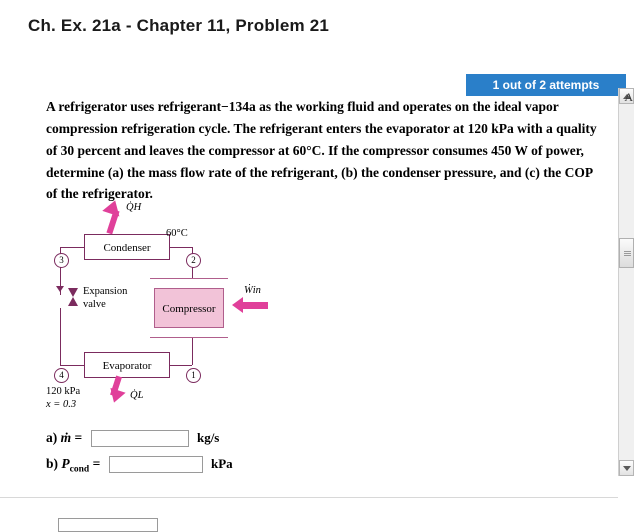 The width and height of the screenshot is (634, 532). Describe the element at coordinates (626, 282) in the screenshot. I see `vertical-scrollbar` at that location.